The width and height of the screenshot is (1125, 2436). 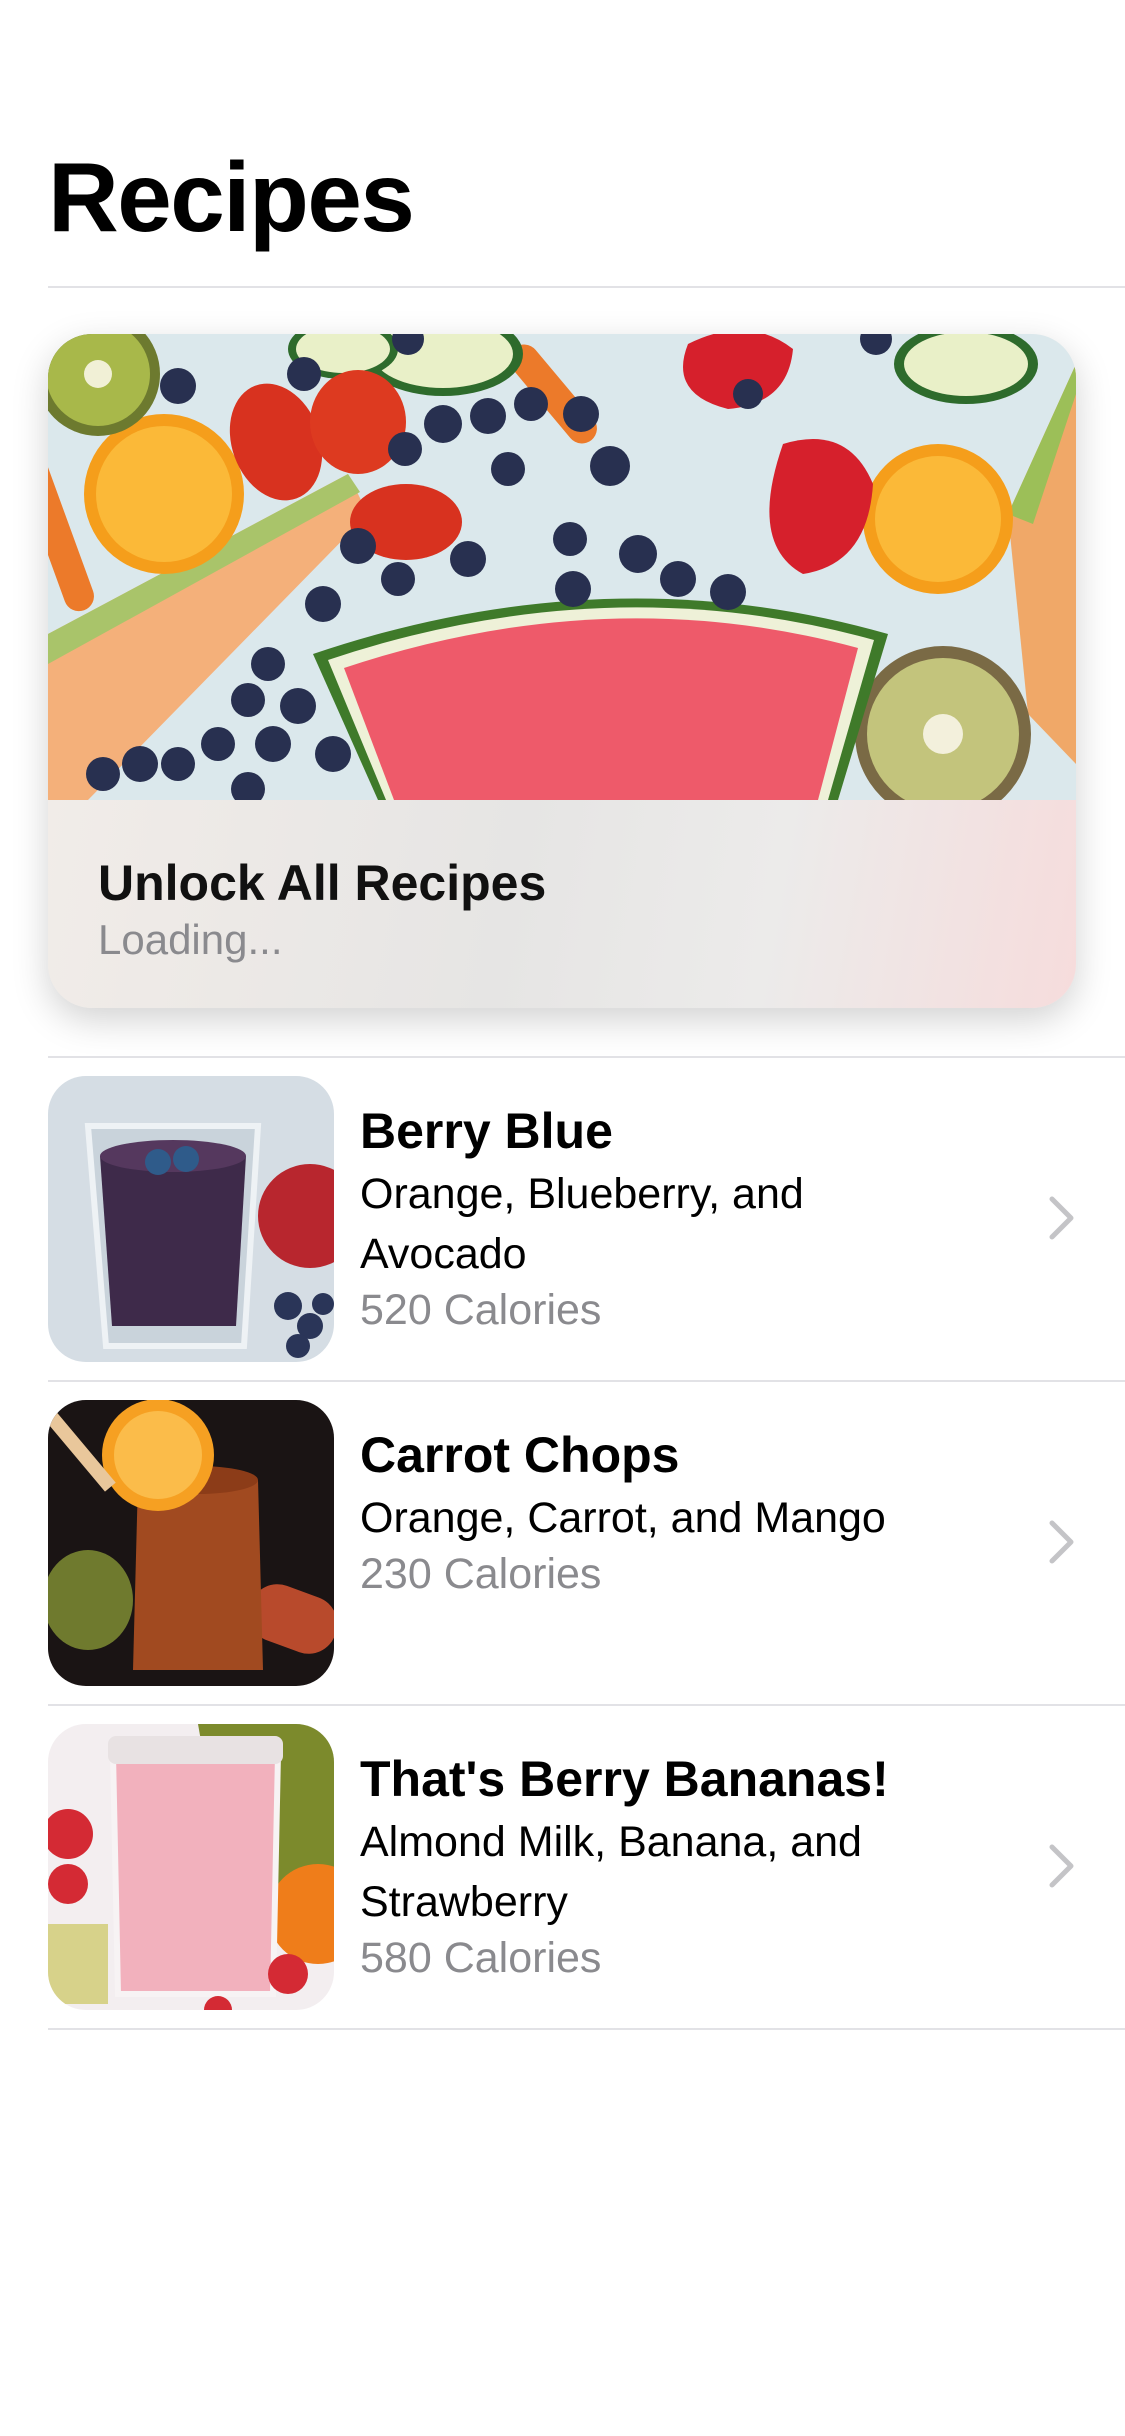 What do you see at coordinates (611, 1872) in the screenshot?
I see `recipe-ingredients: Almond Milk, Banana, and Strawberry` at bounding box center [611, 1872].